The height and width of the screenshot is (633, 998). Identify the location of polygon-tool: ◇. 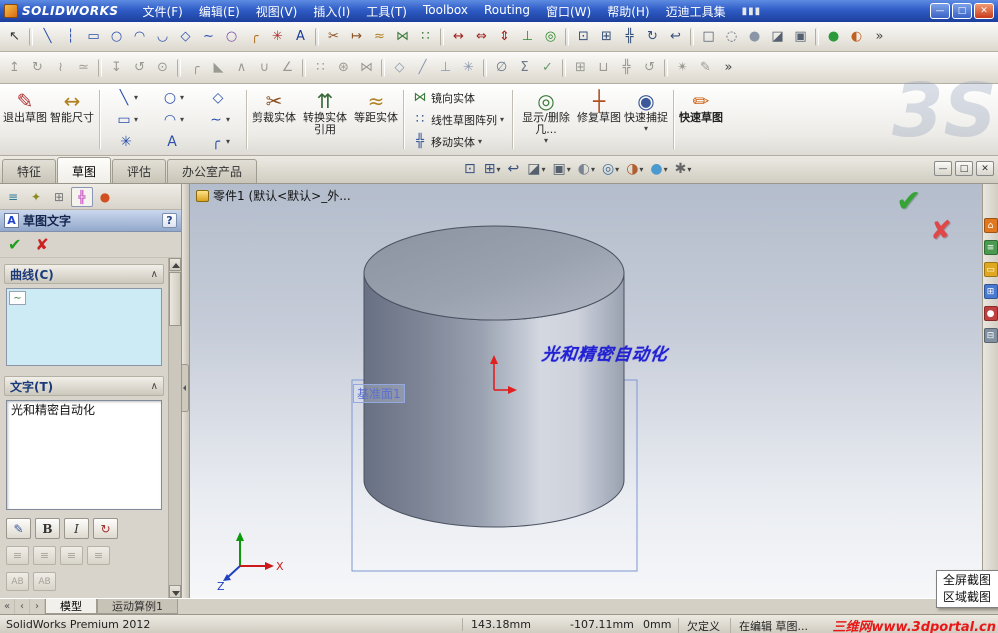
(219, 98).